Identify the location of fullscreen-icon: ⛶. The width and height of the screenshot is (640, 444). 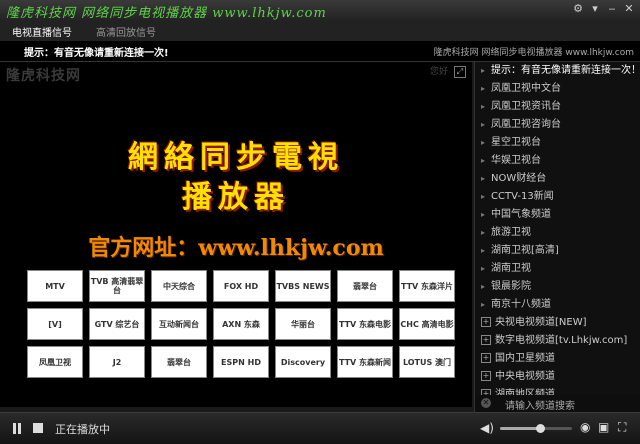
(622, 427).